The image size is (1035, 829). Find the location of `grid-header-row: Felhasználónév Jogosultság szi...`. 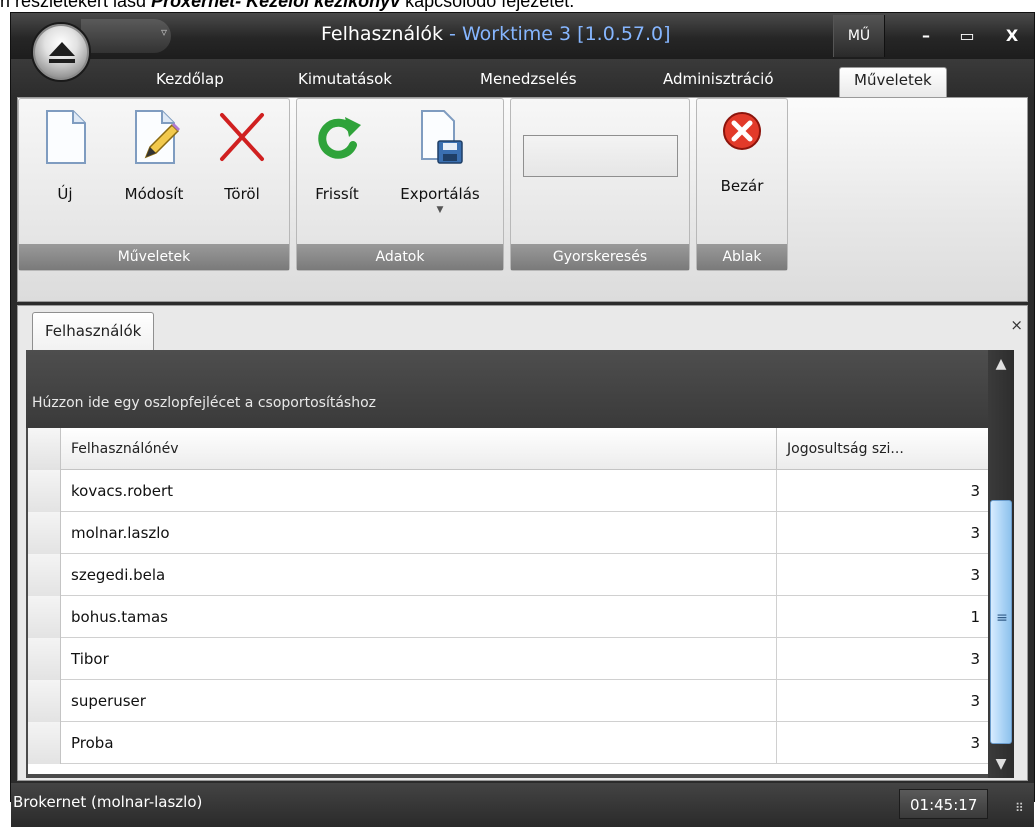

grid-header-row: Felhasználónév Jogosultság szi... is located at coordinates (508, 449).